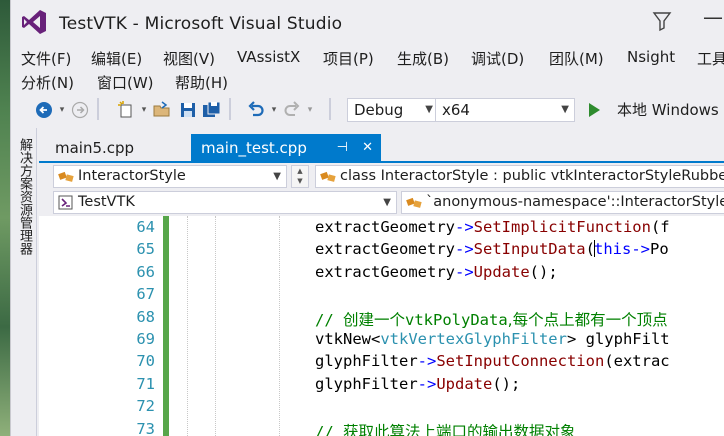  What do you see at coordinates (662, 21) in the screenshot?
I see `feedback-filter-icon` at bounding box center [662, 21].